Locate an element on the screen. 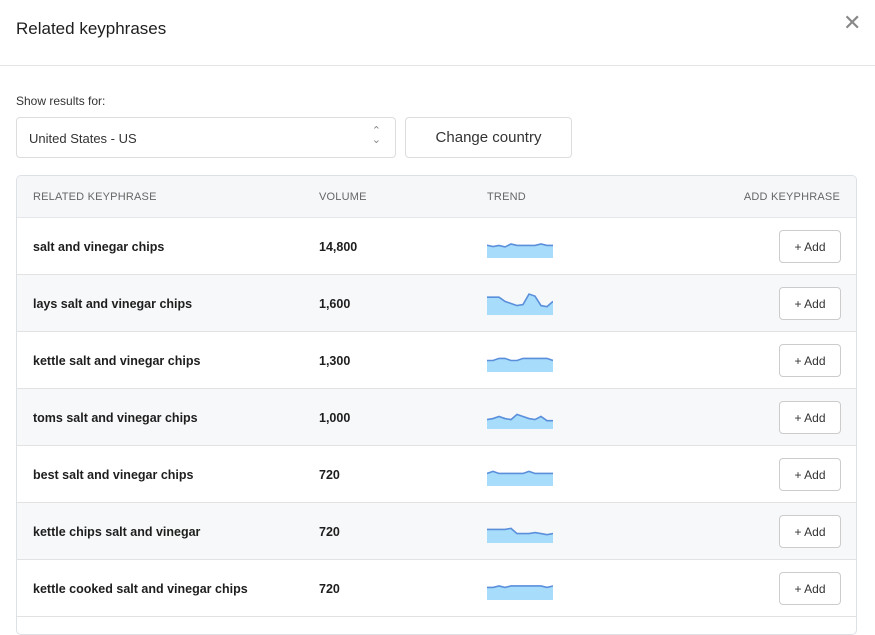 This screenshot has width=875, height=635. volume: 1,300 is located at coordinates (335, 361).